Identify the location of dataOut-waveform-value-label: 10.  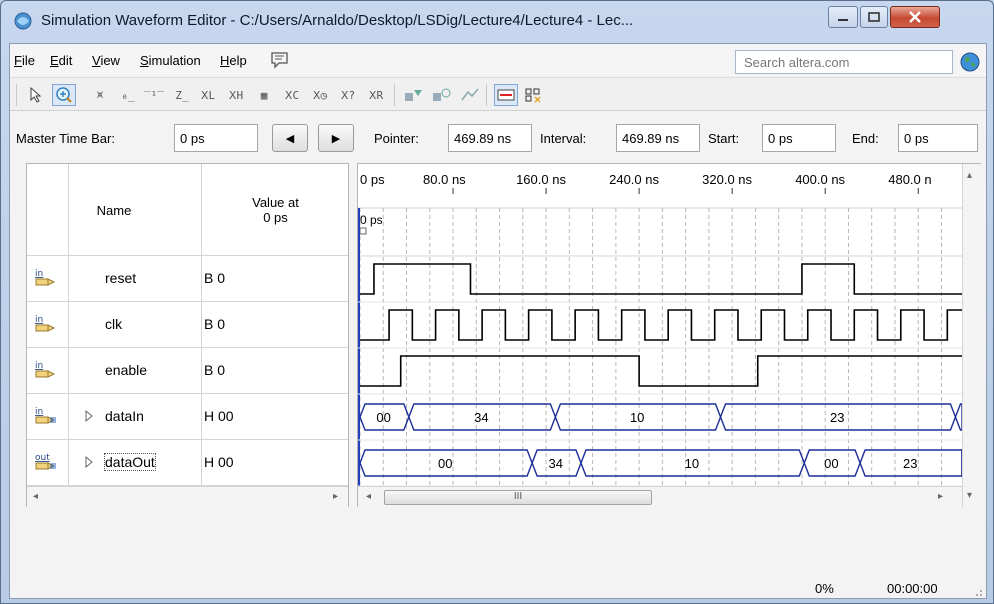
(692, 463).